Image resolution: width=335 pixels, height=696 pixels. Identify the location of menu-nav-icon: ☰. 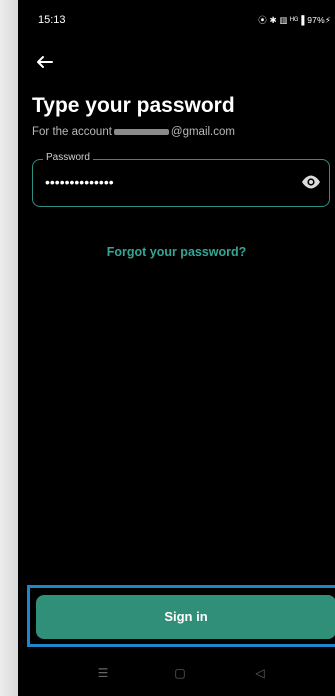
(103, 673).